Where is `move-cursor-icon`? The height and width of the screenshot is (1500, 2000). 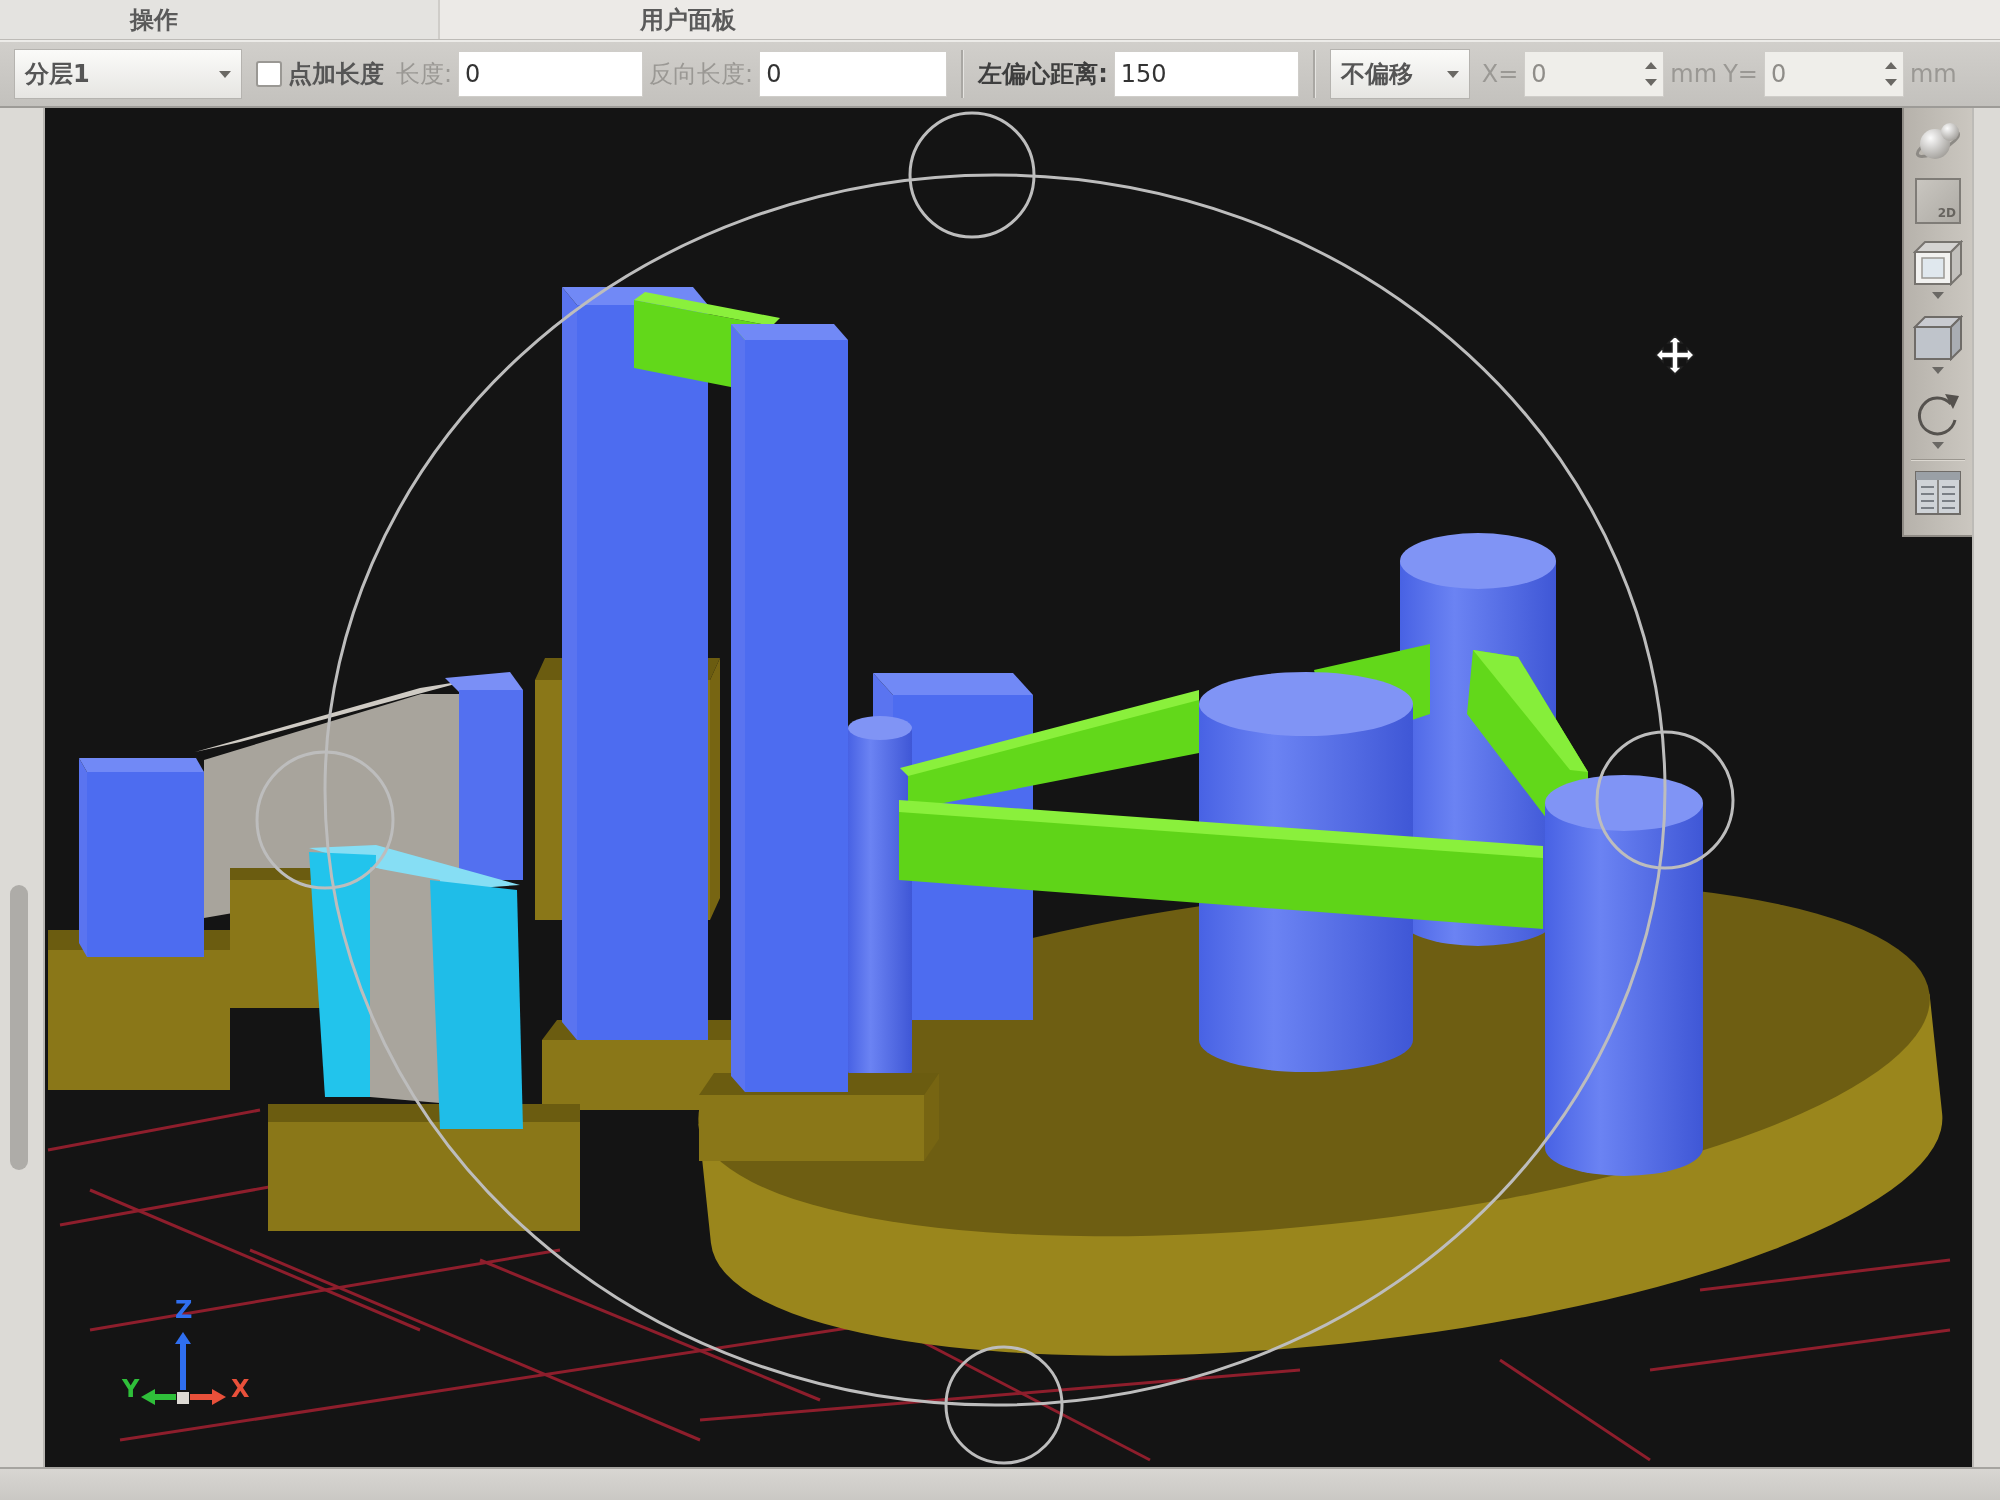 move-cursor-icon is located at coordinates (1675, 355).